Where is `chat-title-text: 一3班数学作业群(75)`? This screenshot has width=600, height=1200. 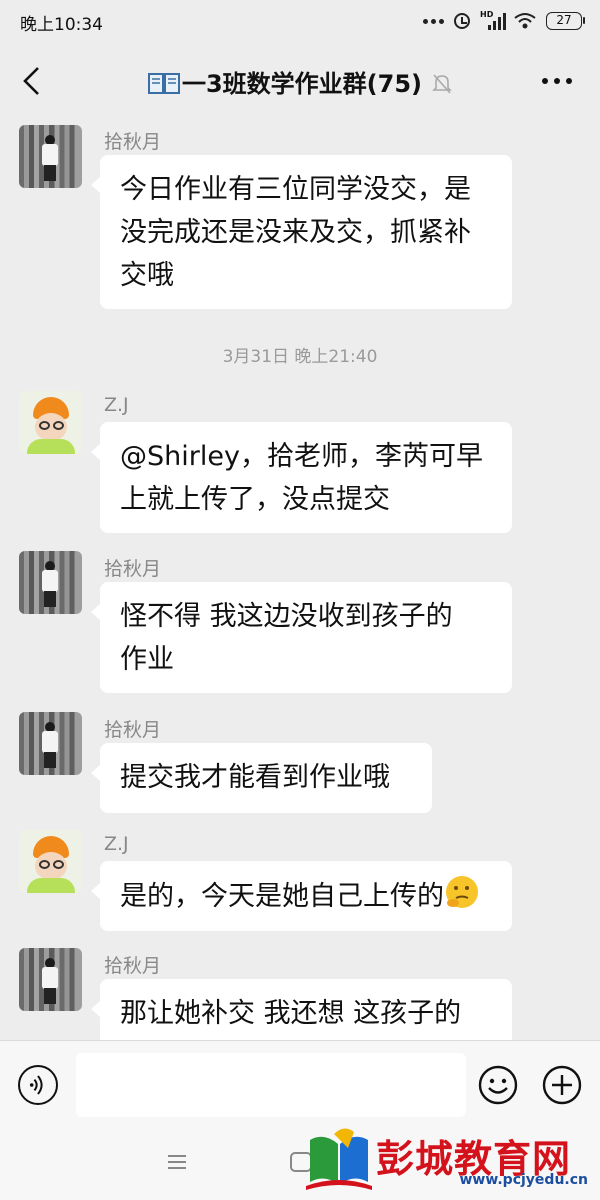
chat-title-text: 一3班数学作业群(75) is located at coordinates (302, 84).